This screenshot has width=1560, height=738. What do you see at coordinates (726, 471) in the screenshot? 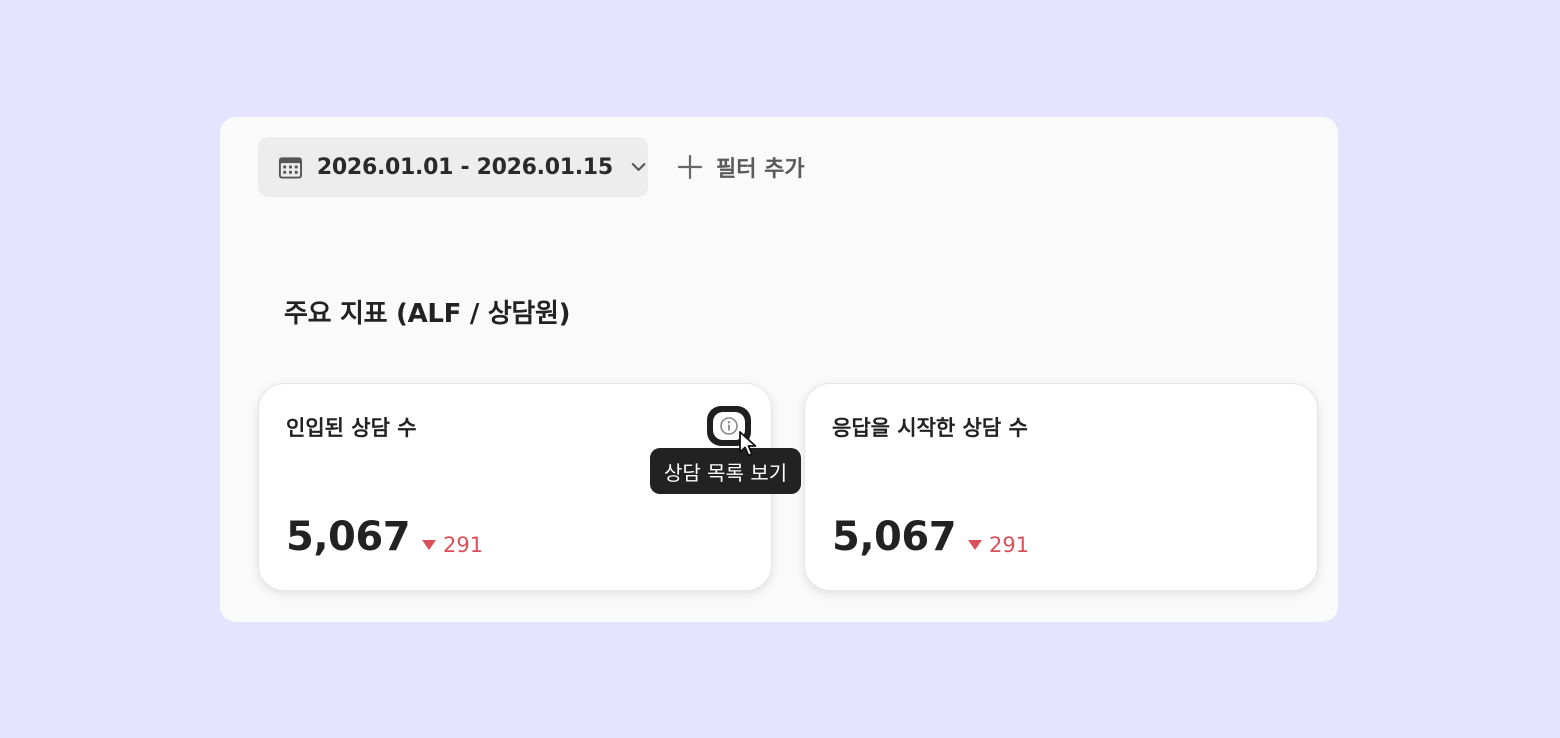
I see `tooltip: 상담 목록 보기` at bounding box center [726, 471].